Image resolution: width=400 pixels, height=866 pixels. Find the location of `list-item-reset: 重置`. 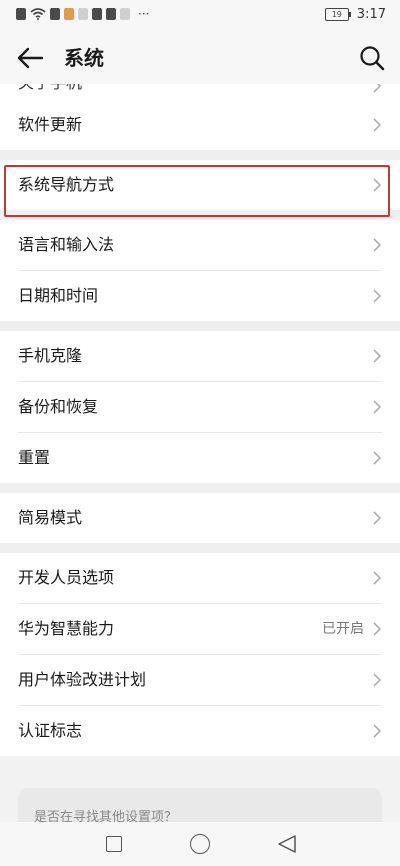

list-item-reset: 重置 is located at coordinates (200, 458).